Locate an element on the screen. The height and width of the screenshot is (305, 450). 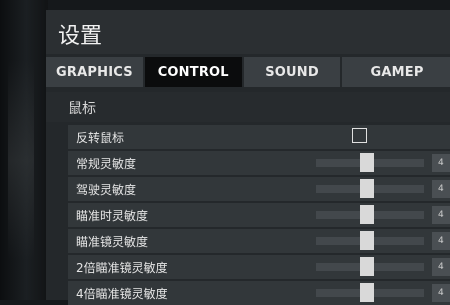
invert-mouse-checkbox is located at coordinates (359, 135).